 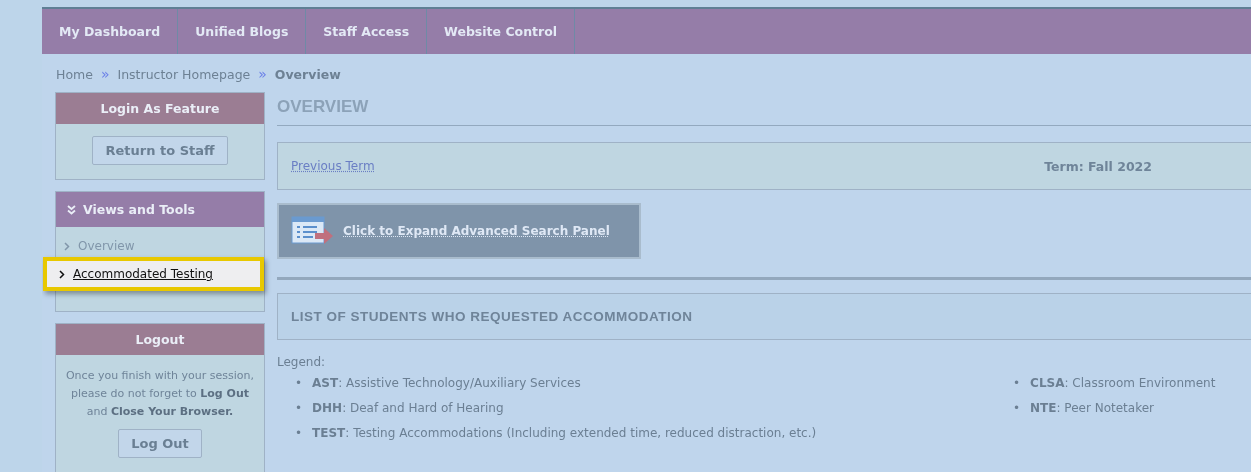 I want to click on legend-item: AST: Assistive Technology/Auxiliary Services, so click(x=446, y=383).